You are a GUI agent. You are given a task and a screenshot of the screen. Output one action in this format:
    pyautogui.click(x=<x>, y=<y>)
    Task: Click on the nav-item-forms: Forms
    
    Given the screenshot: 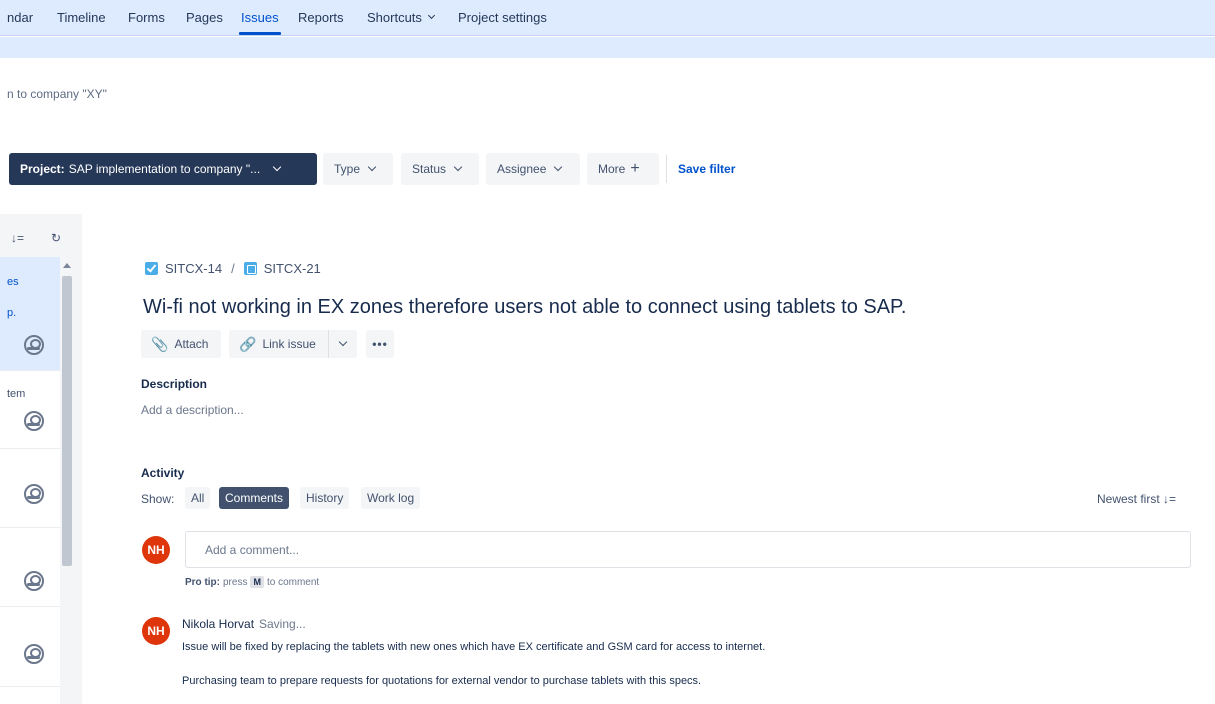 What is the action you would take?
    pyautogui.click(x=146, y=17)
    